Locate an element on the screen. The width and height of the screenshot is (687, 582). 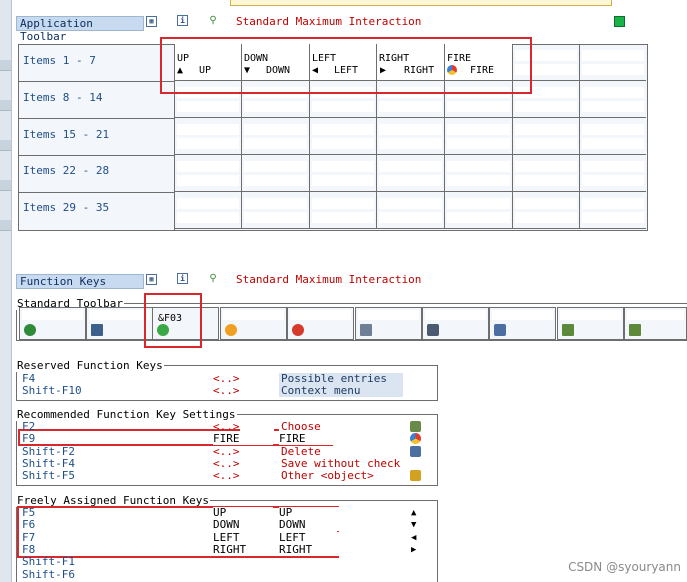
function-text-field: Context menu is located at coordinates (341, 391).